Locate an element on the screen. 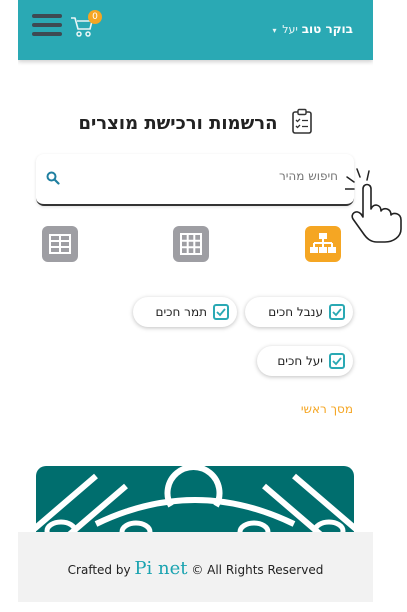 This screenshot has width=407, height=612. list-grid-icon is located at coordinates (60, 244).